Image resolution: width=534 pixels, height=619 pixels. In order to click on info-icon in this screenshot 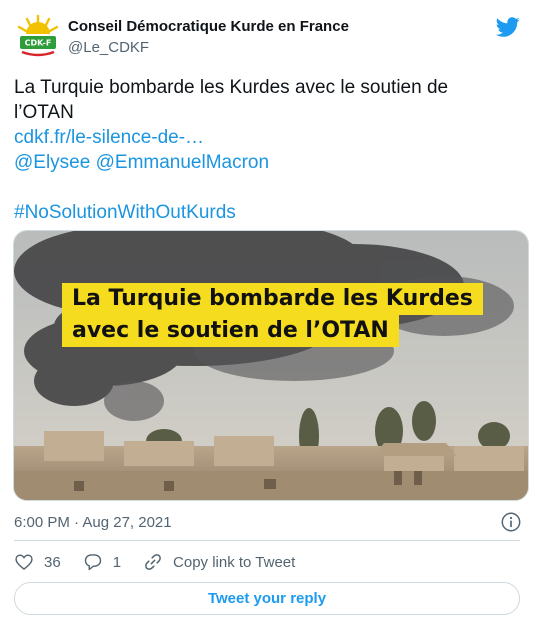, I will do `click(511, 522)`.